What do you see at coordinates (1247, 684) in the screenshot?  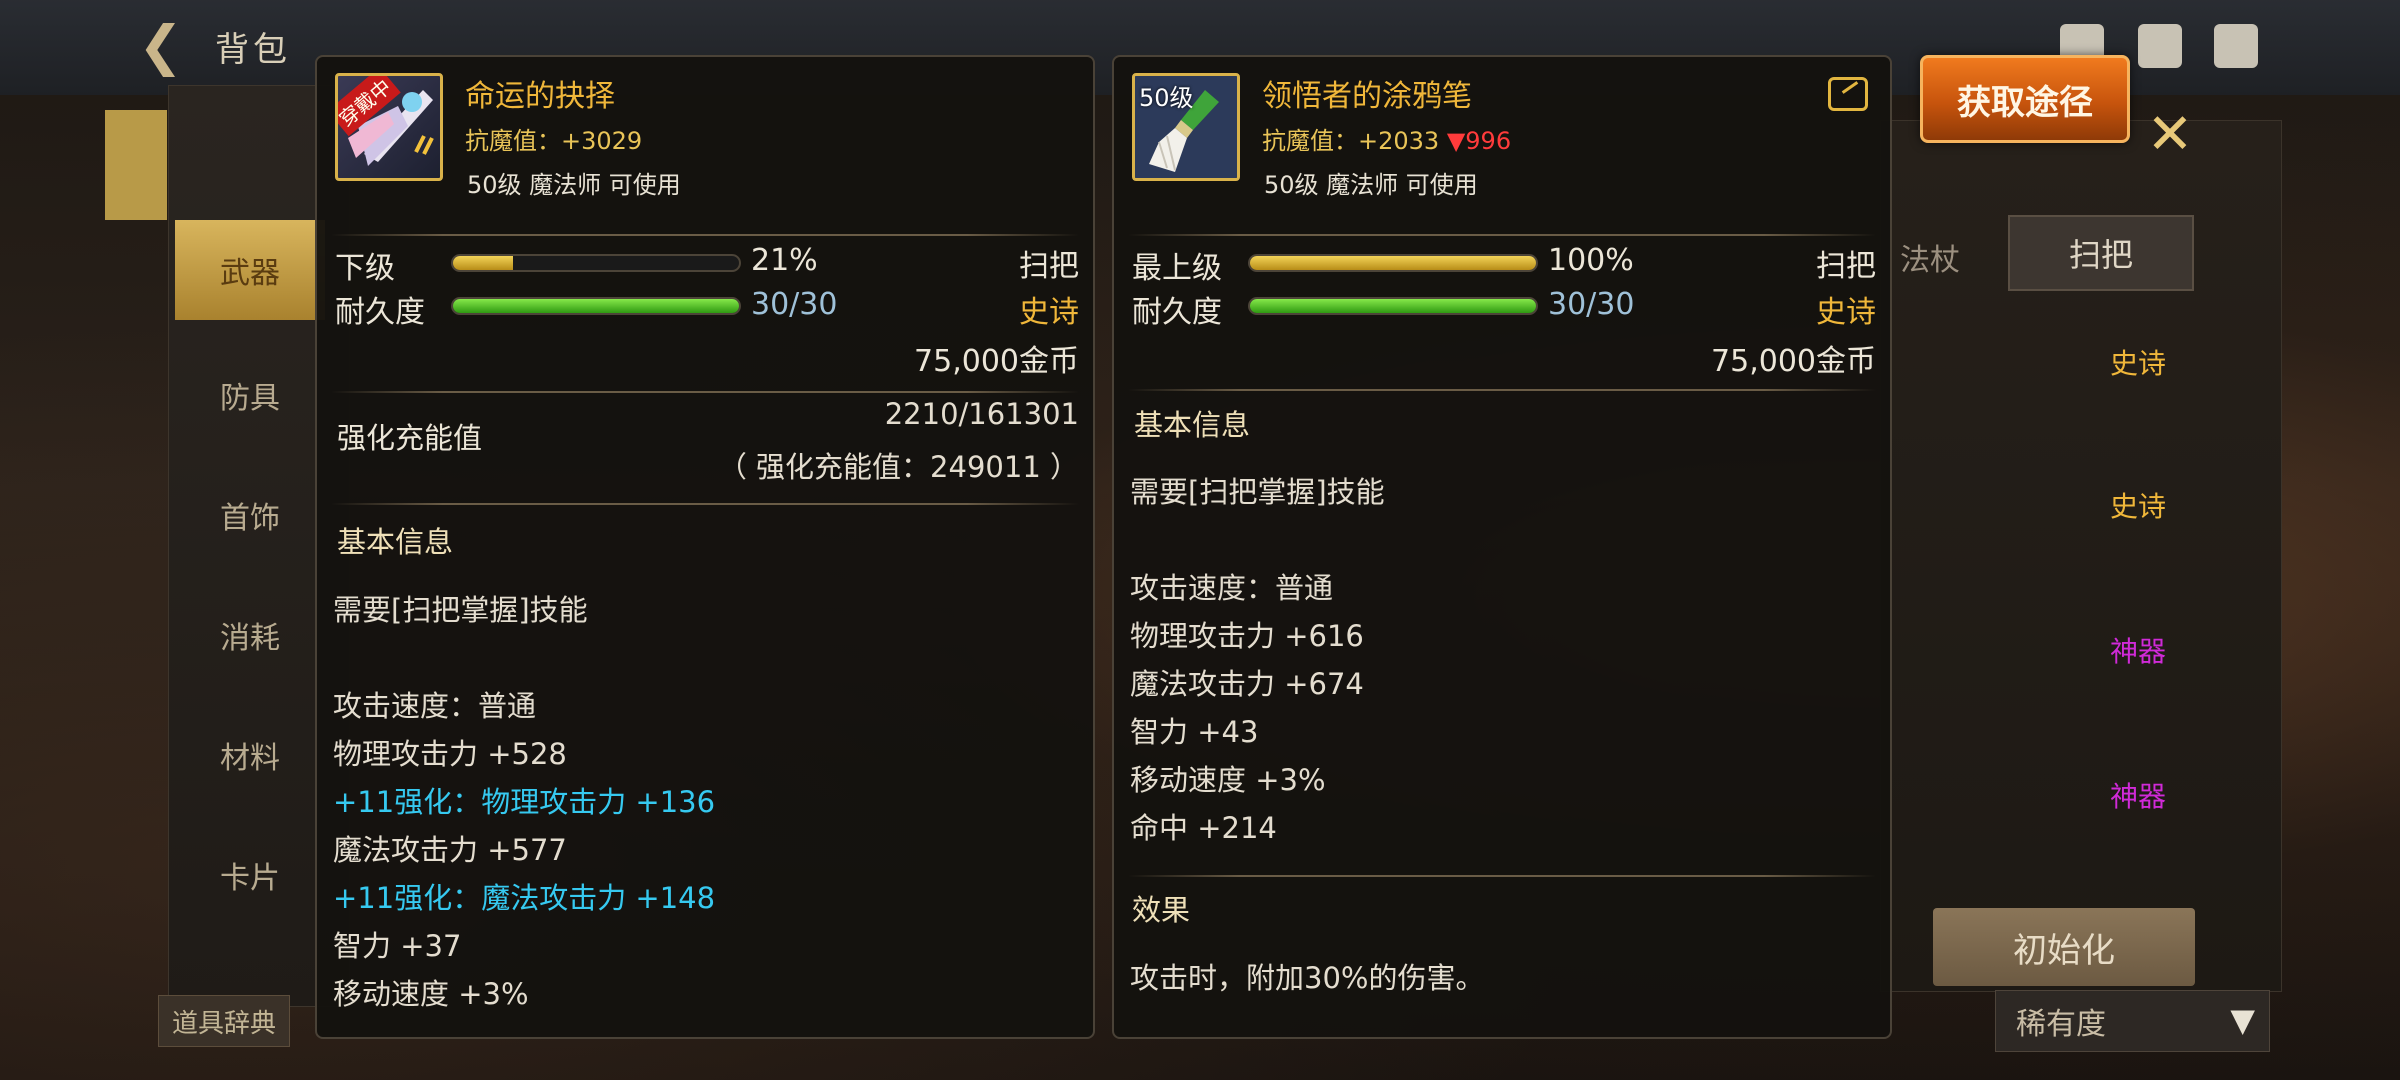 I see `stat-line: 魔法攻击力 +674` at bounding box center [1247, 684].